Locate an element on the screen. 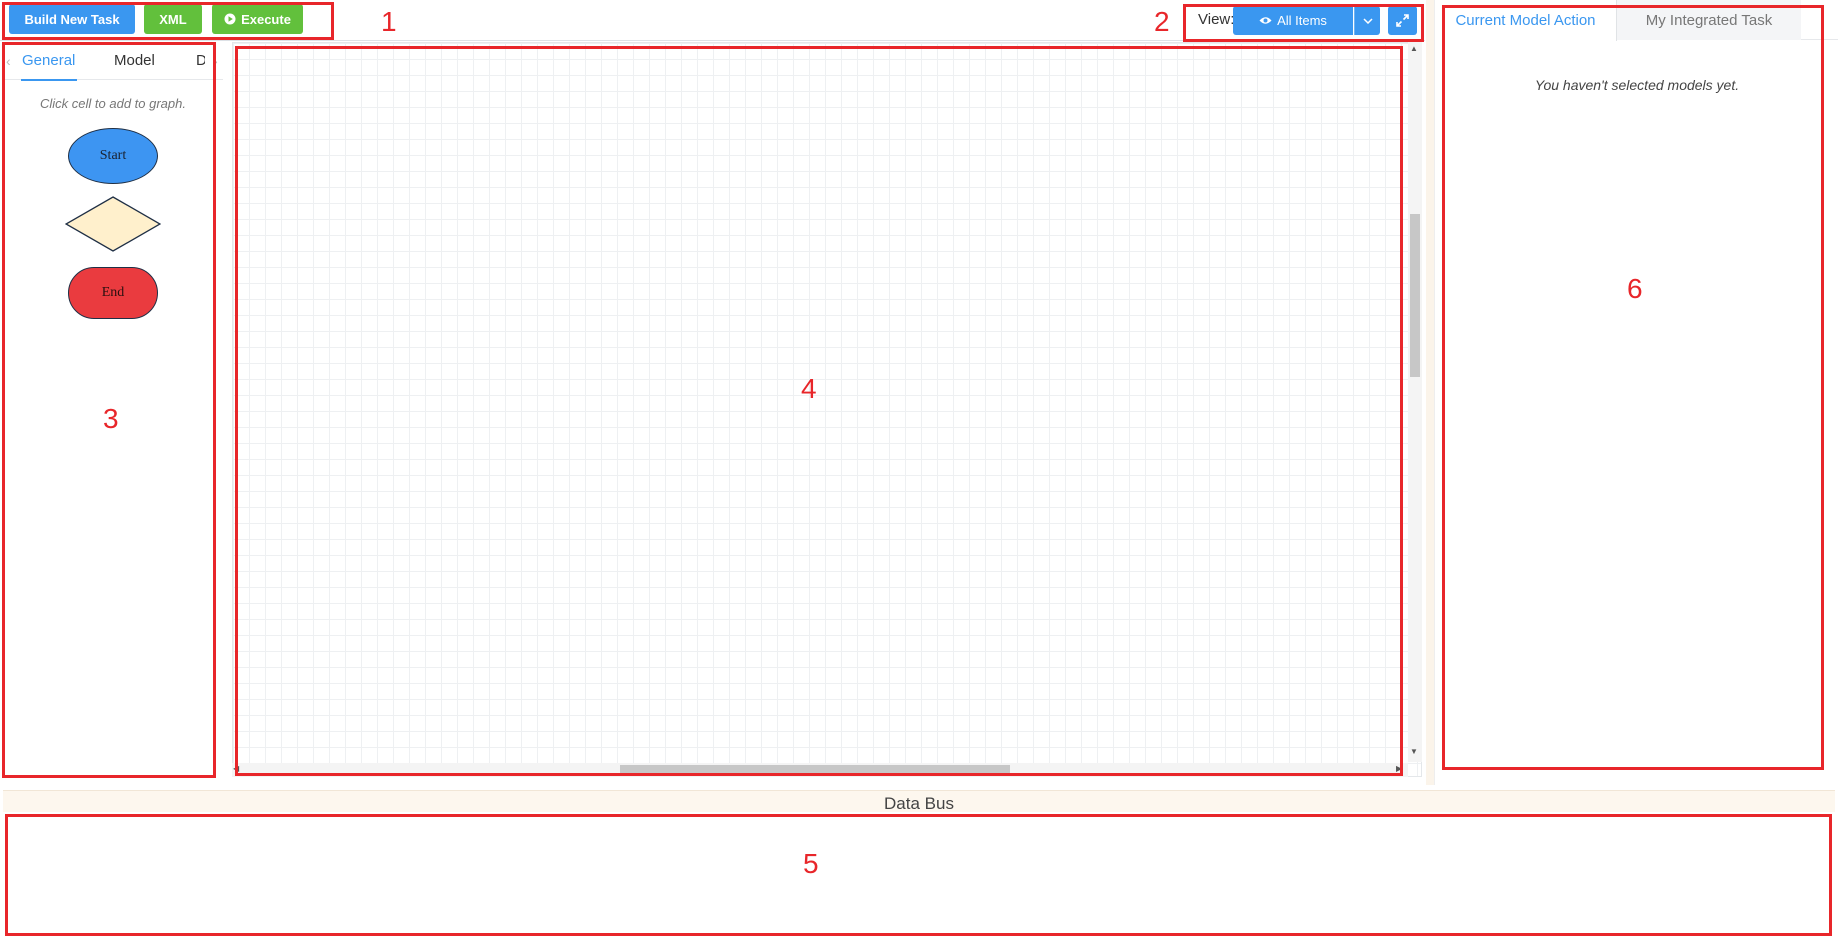 The height and width of the screenshot is (942, 1838). scroll-down-icon: ▼ is located at coordinates (1414, 751).